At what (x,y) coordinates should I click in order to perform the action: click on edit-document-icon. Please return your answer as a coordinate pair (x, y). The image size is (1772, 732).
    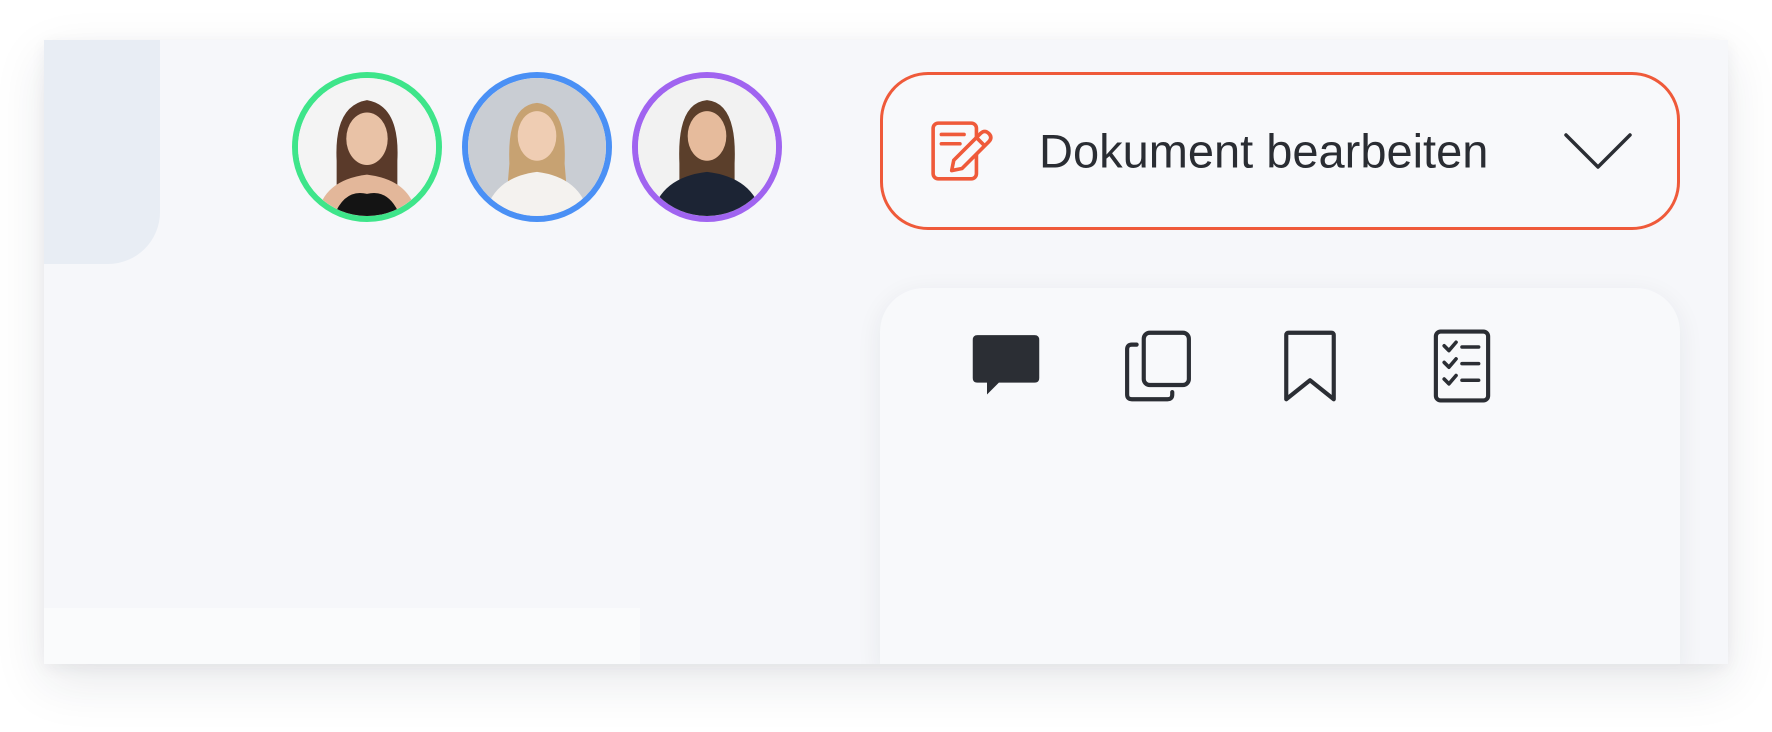
    Looking at the image, I should click on (962, 151).